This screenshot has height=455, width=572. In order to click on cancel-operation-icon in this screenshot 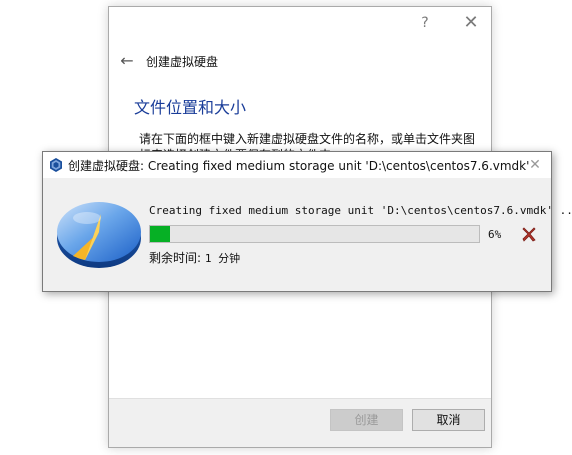, I will do `click(529, 234)`.